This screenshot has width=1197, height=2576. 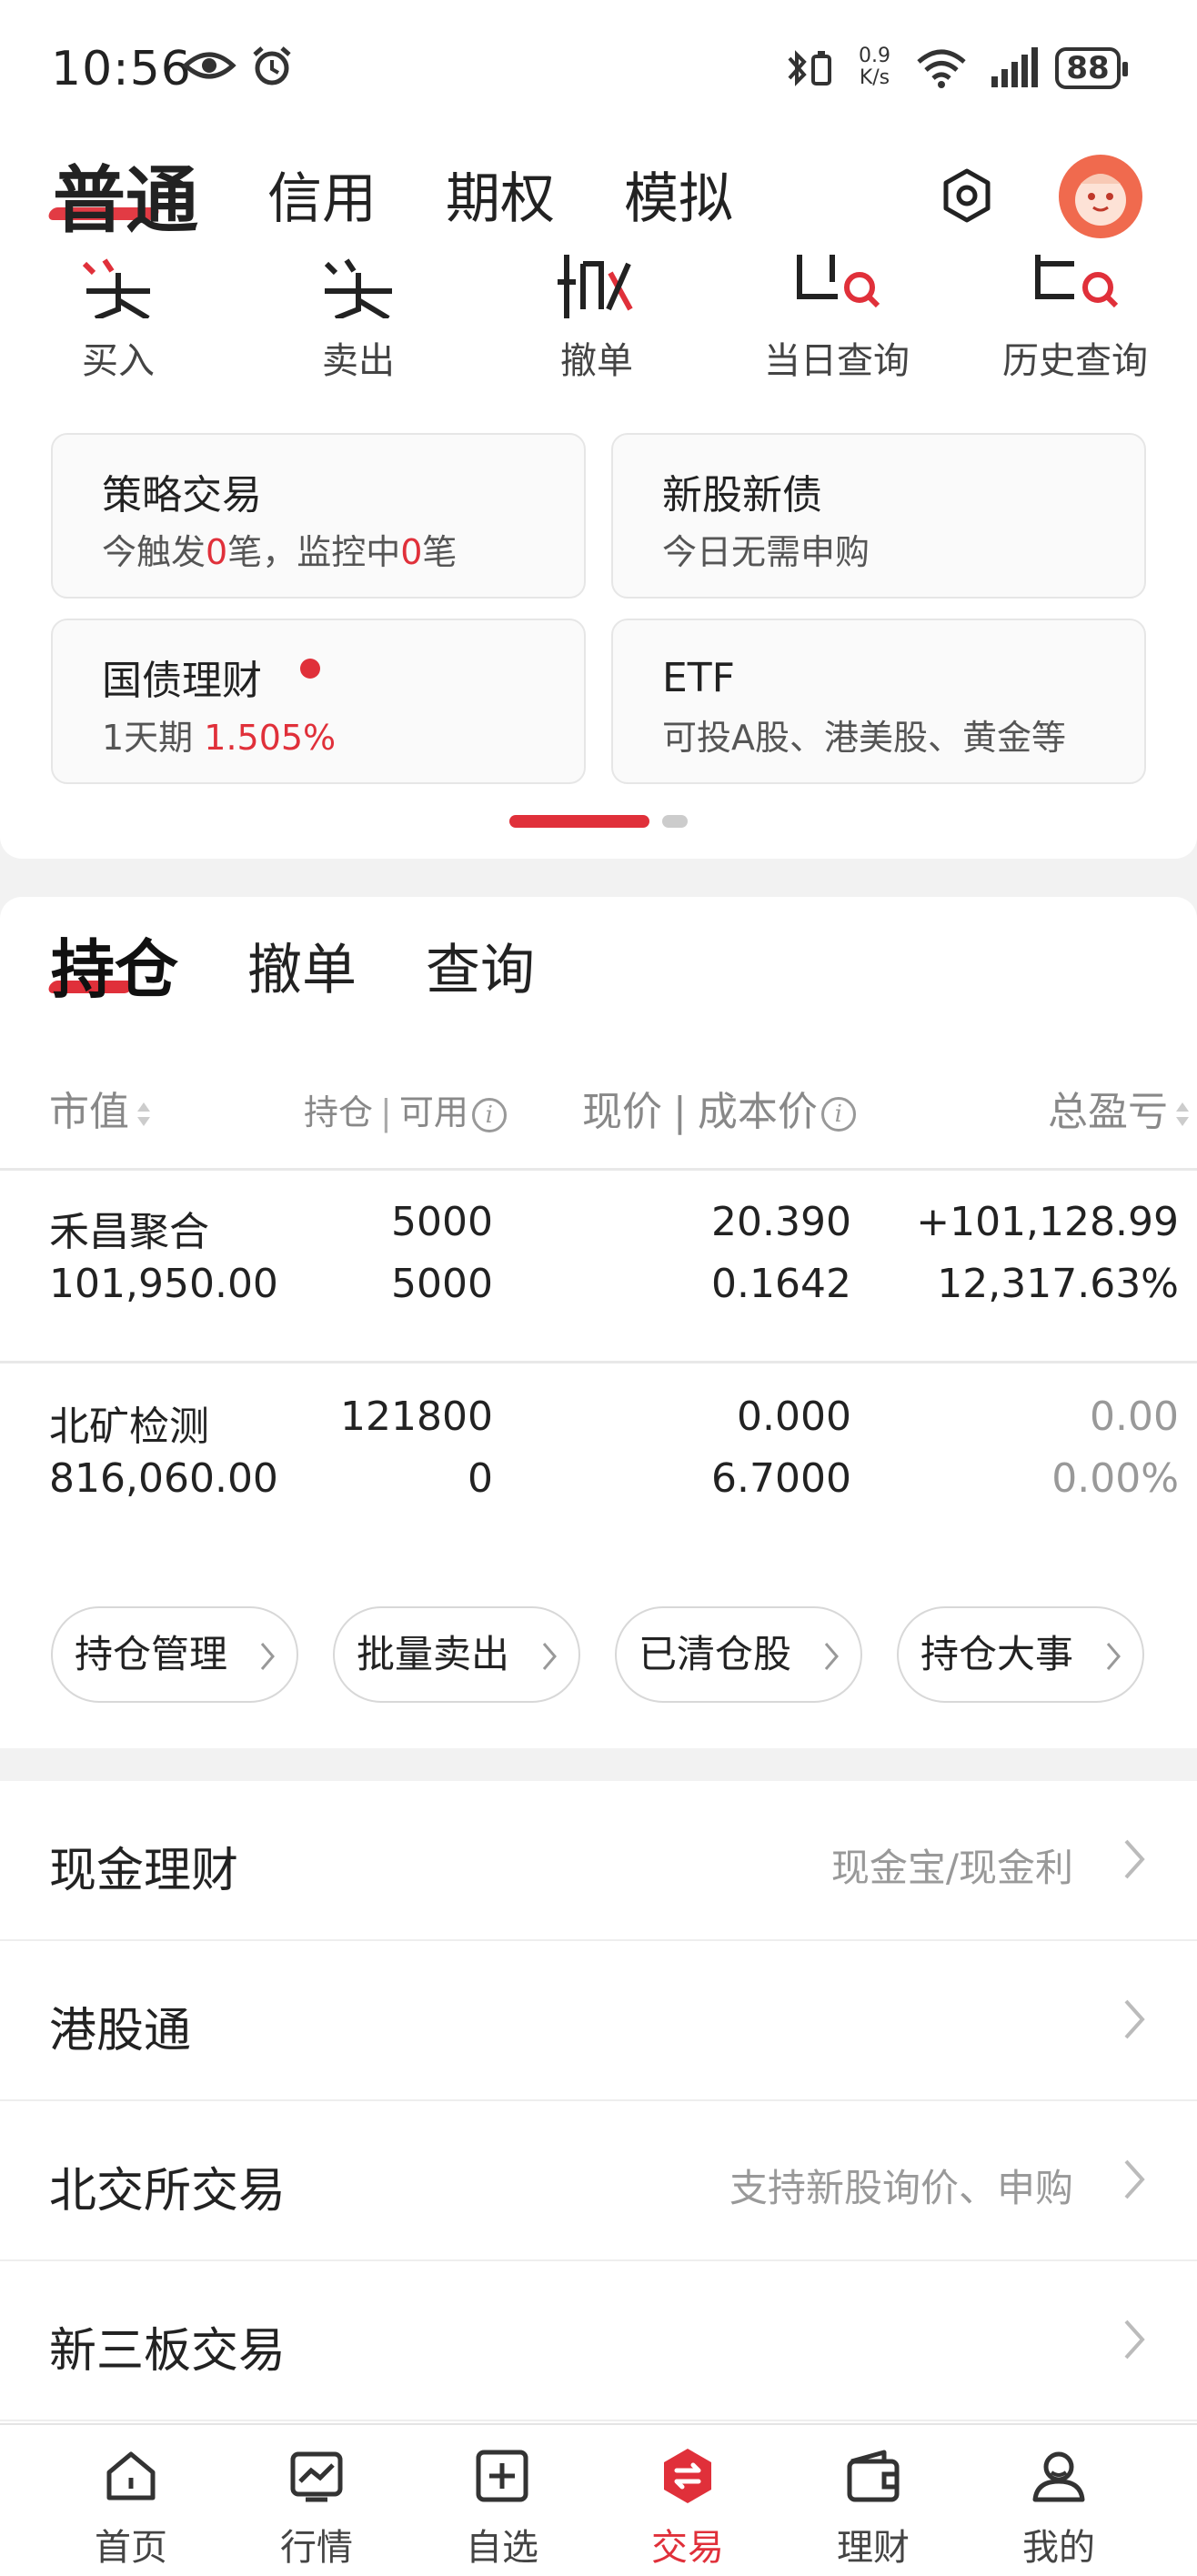 I want to click on tab-putong: 普通, so click(x=125, y=194).